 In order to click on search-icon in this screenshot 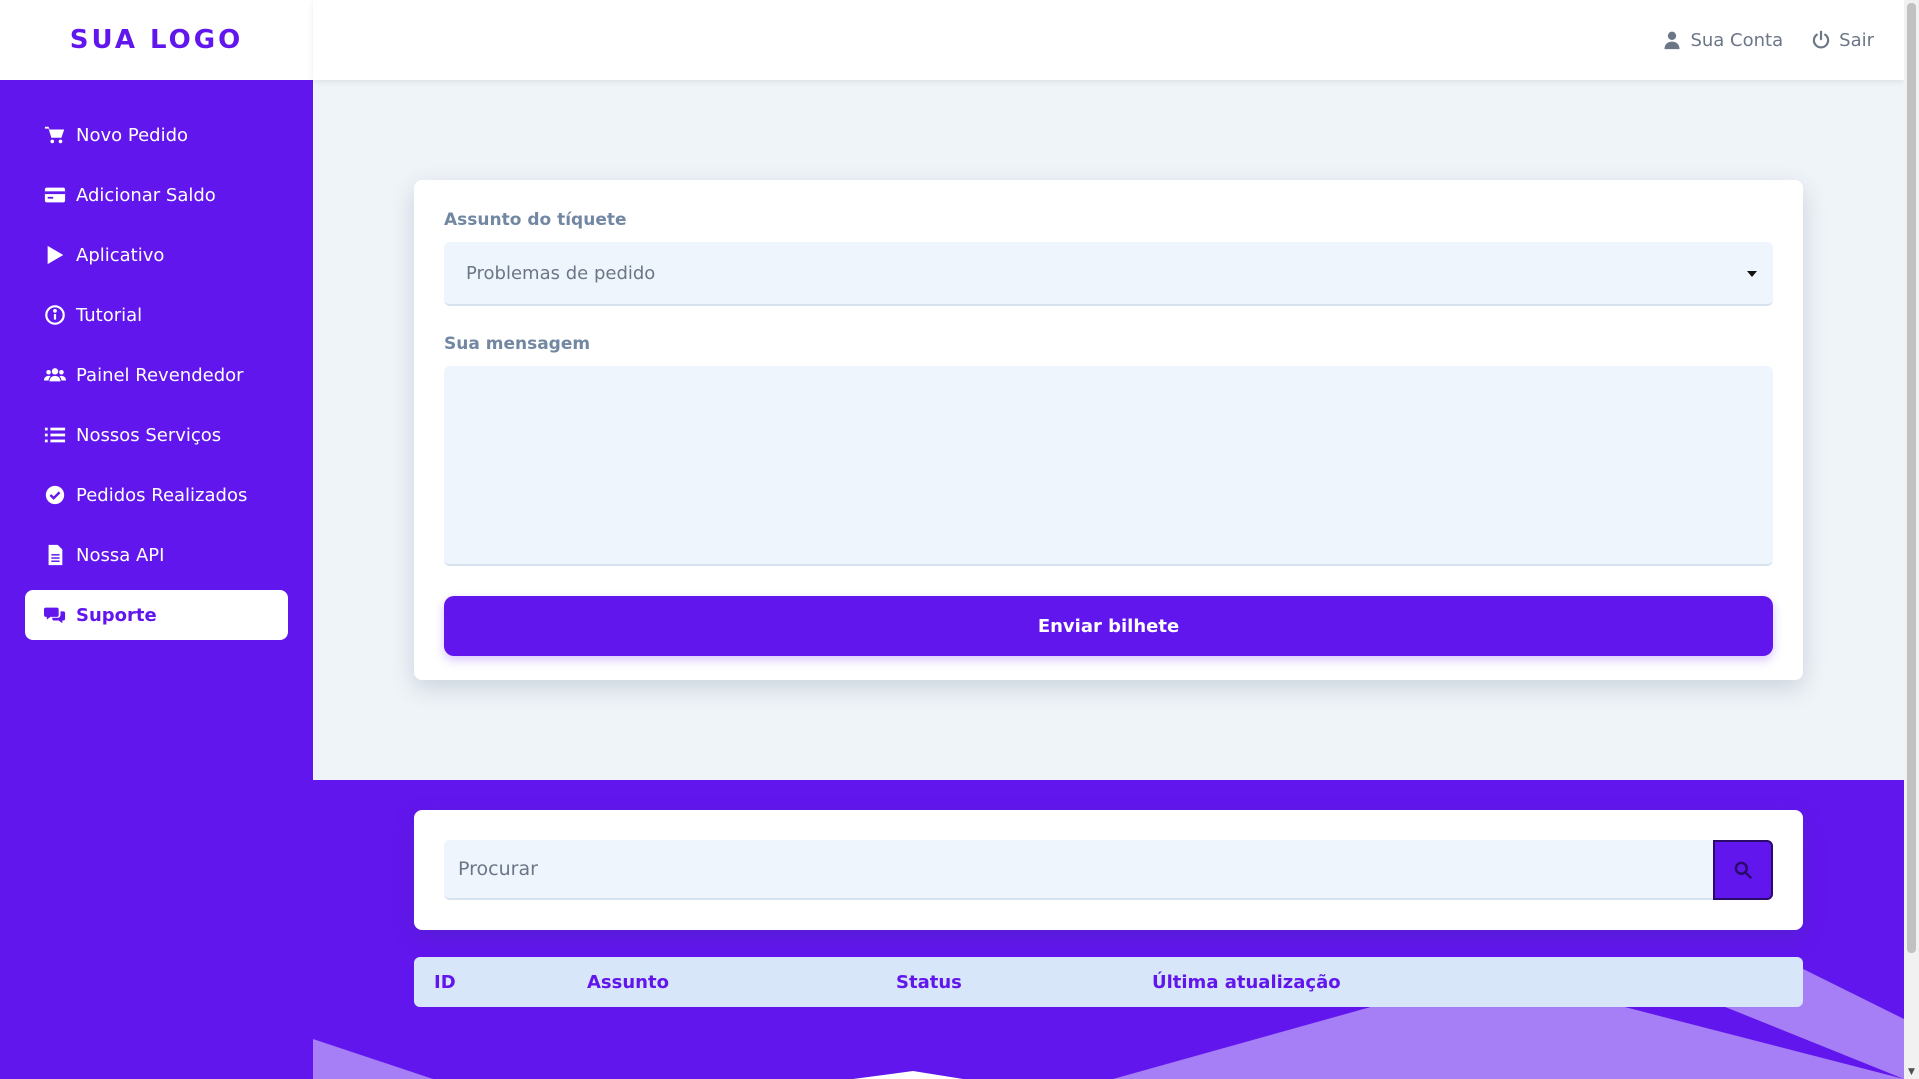, I will do `click(1743, 870)`.